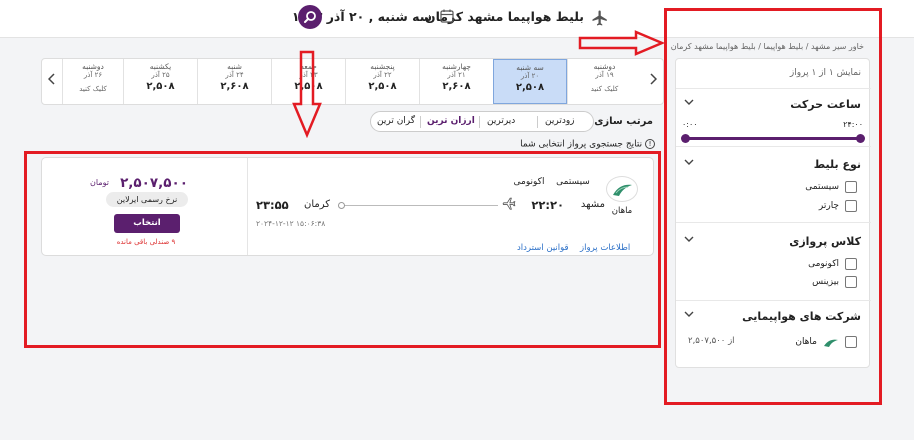  I want to click on search-icon, so click(310, 17).